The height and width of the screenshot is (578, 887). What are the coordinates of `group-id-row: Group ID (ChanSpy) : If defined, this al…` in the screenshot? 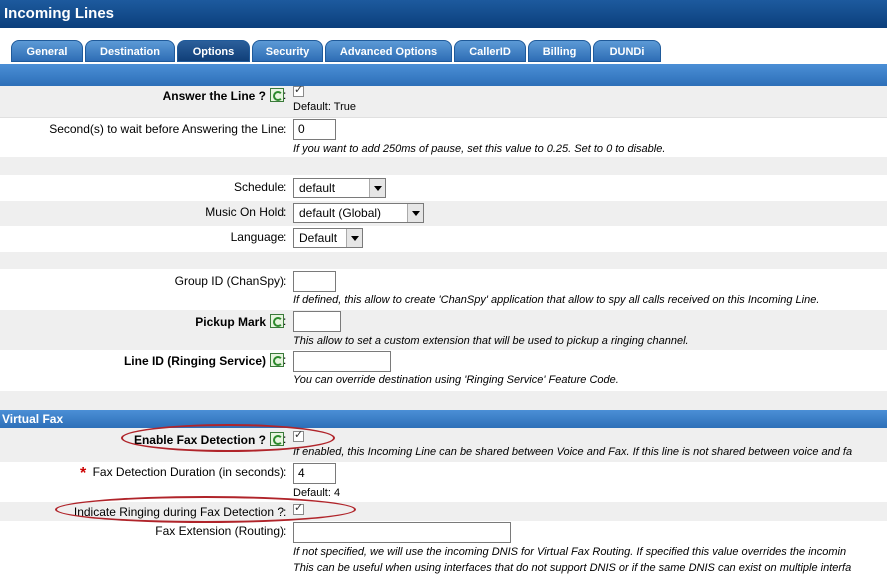 It's located at (443, 289).